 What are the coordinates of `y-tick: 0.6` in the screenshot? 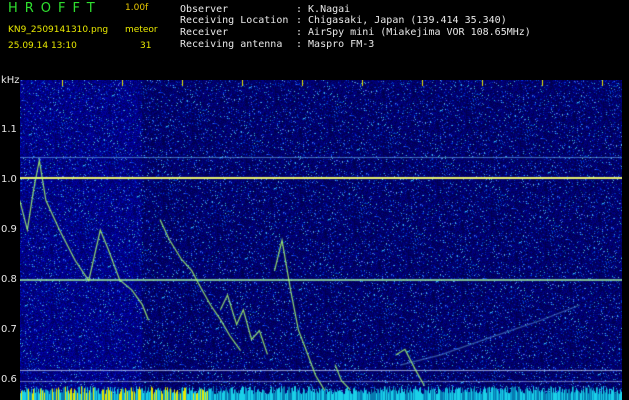 It's located at (9, 379).